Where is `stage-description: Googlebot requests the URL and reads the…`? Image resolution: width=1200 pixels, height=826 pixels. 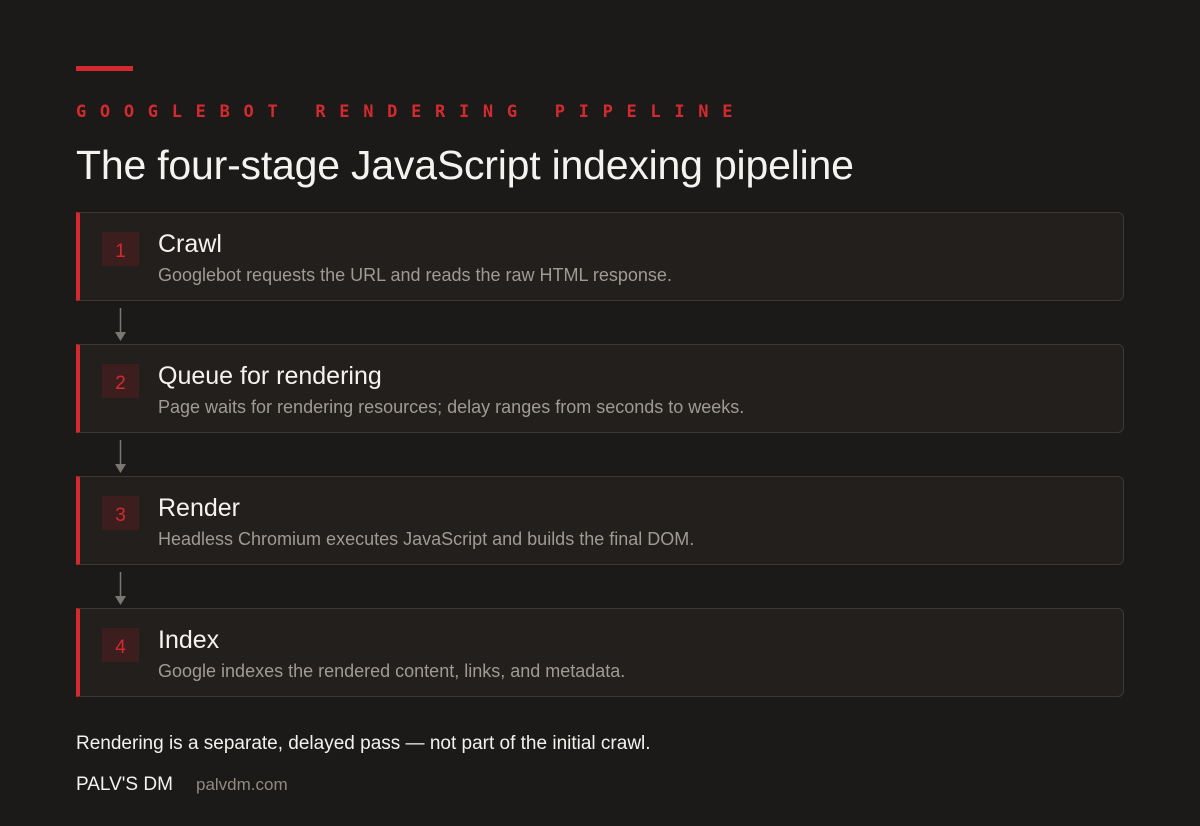 stage-description: Googlebot requests the URL and reads the… is located at coordinates (415, 275).